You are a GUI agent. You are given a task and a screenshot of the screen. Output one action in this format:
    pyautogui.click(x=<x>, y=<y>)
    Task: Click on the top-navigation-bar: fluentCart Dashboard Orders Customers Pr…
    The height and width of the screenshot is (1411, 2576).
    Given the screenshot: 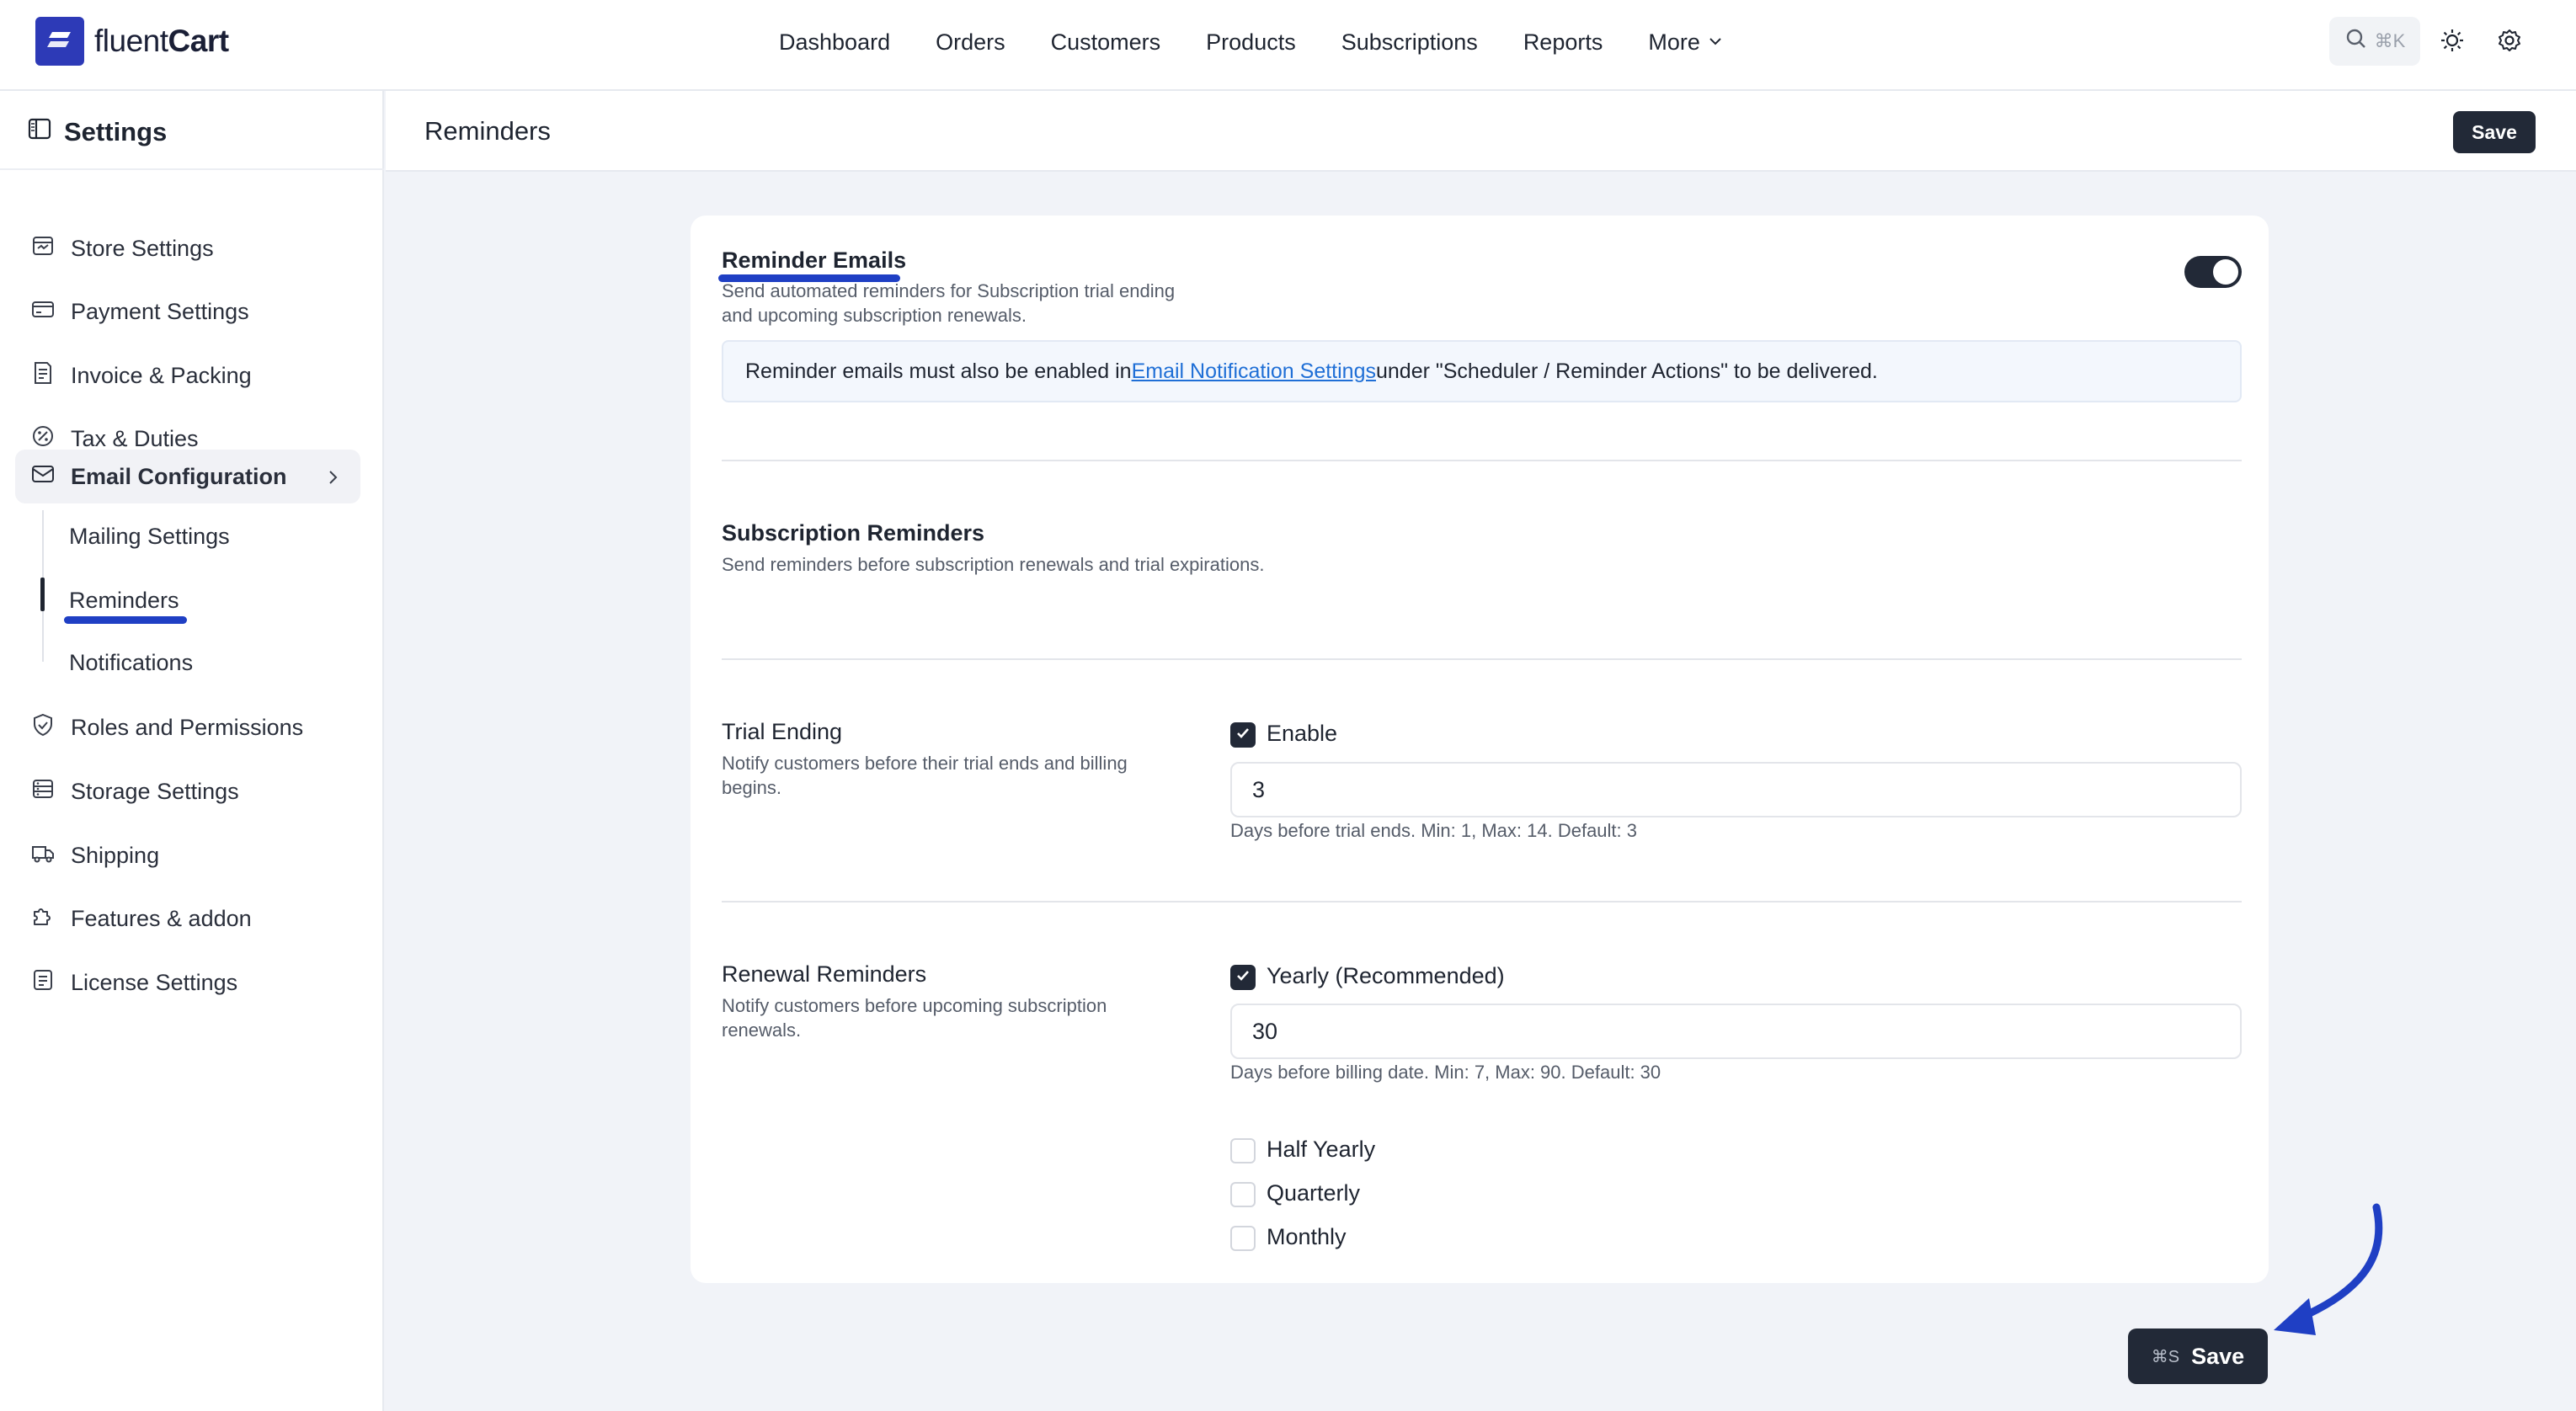 What is the action you would take?
    pyautogui.click(x=1288, y=45)
    